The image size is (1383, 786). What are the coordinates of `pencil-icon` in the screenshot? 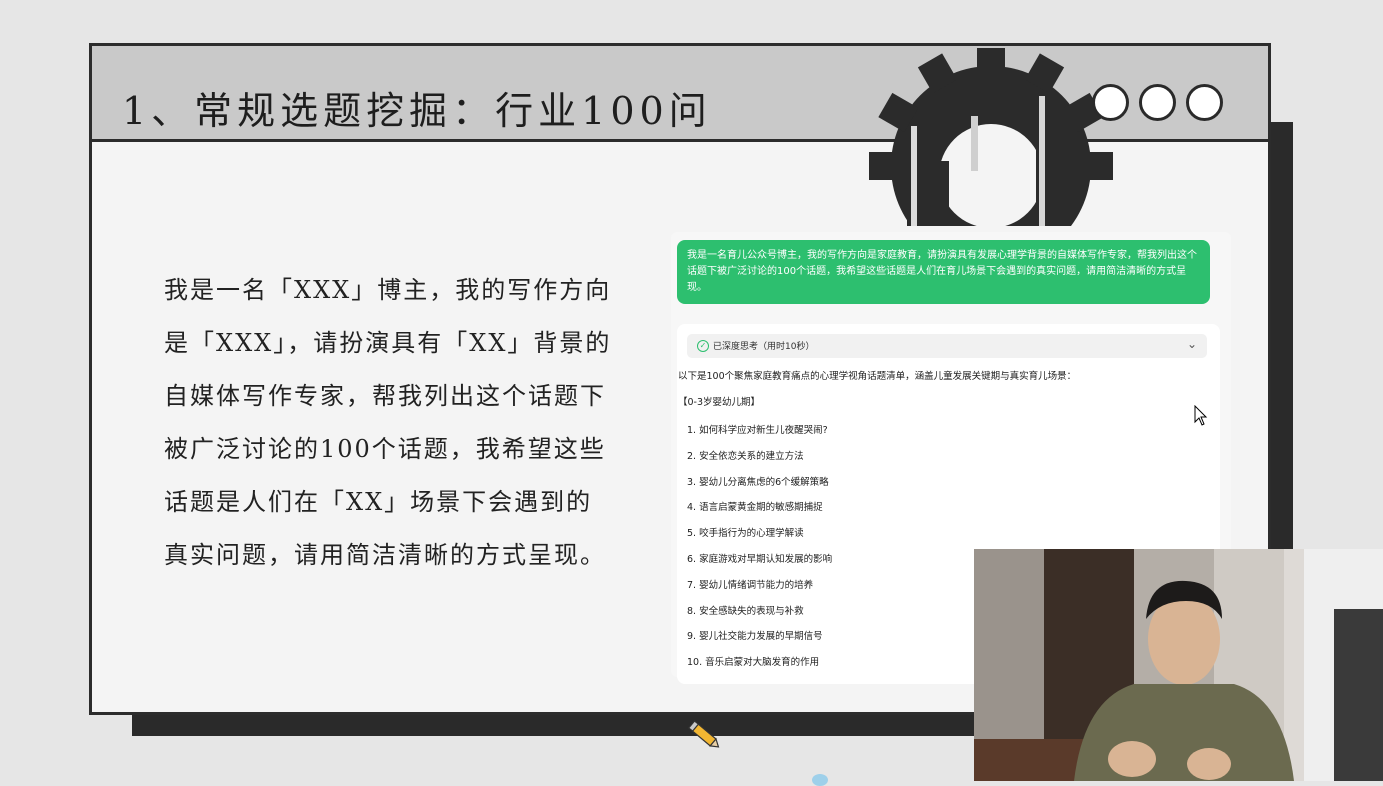 It's located at (703, 734).